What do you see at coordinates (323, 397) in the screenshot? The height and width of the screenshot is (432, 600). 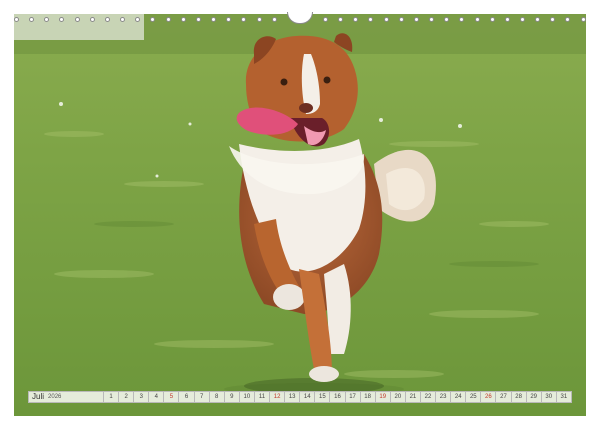 I see `day-cell: 15` at bounding box center [323, 397].